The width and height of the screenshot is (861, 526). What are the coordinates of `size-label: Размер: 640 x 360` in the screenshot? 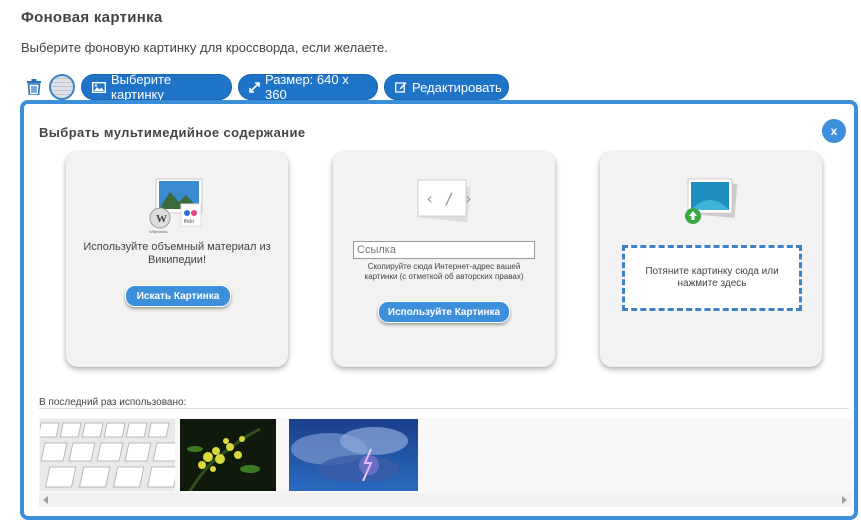 It's located at (307, 87).